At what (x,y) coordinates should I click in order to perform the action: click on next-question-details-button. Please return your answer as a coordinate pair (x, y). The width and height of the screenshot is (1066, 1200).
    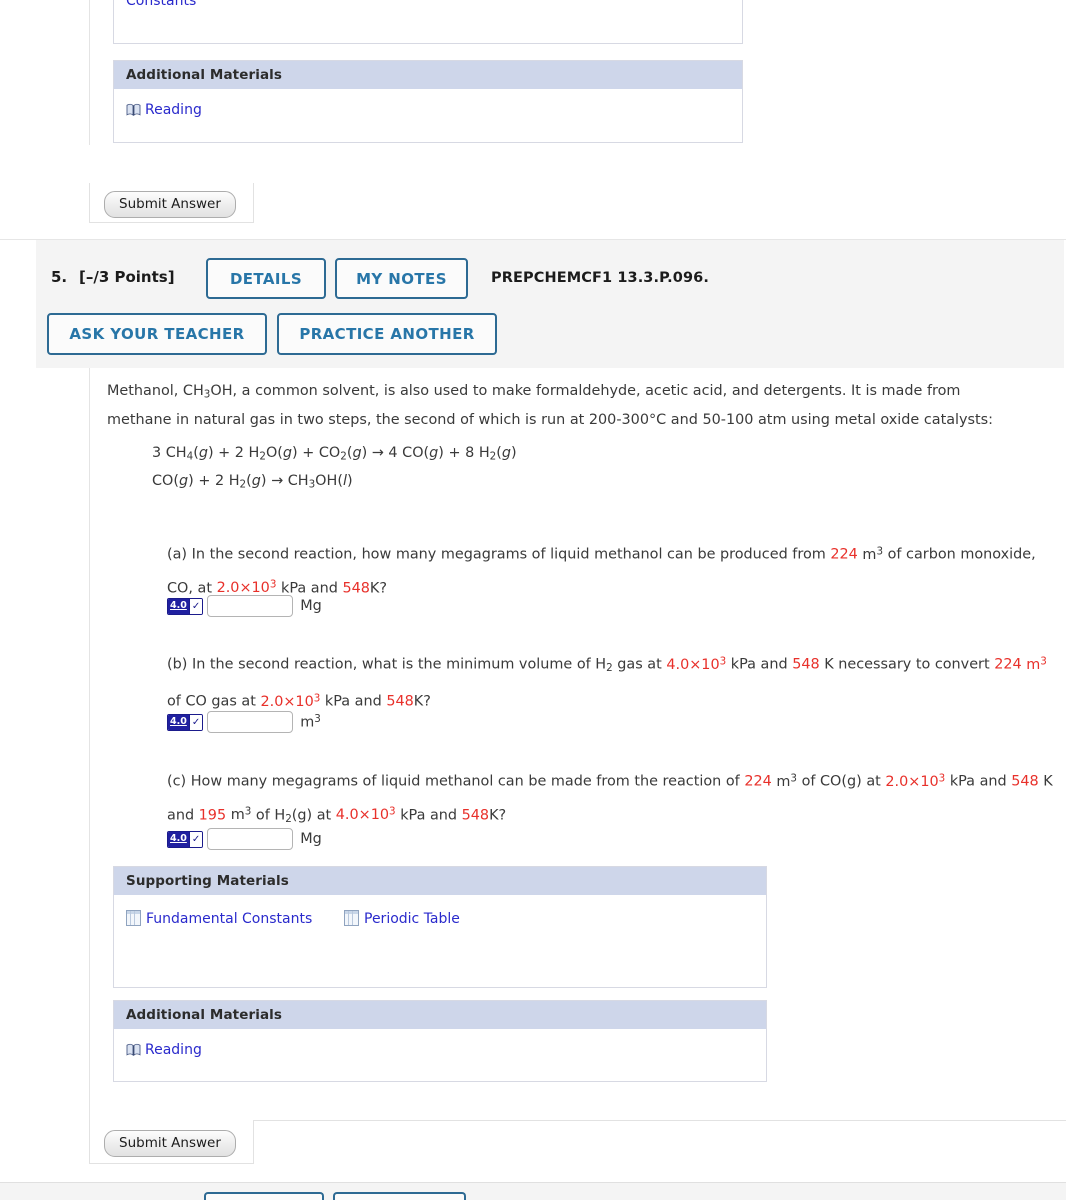
    Looking at the image, I should click on (264, 1196).